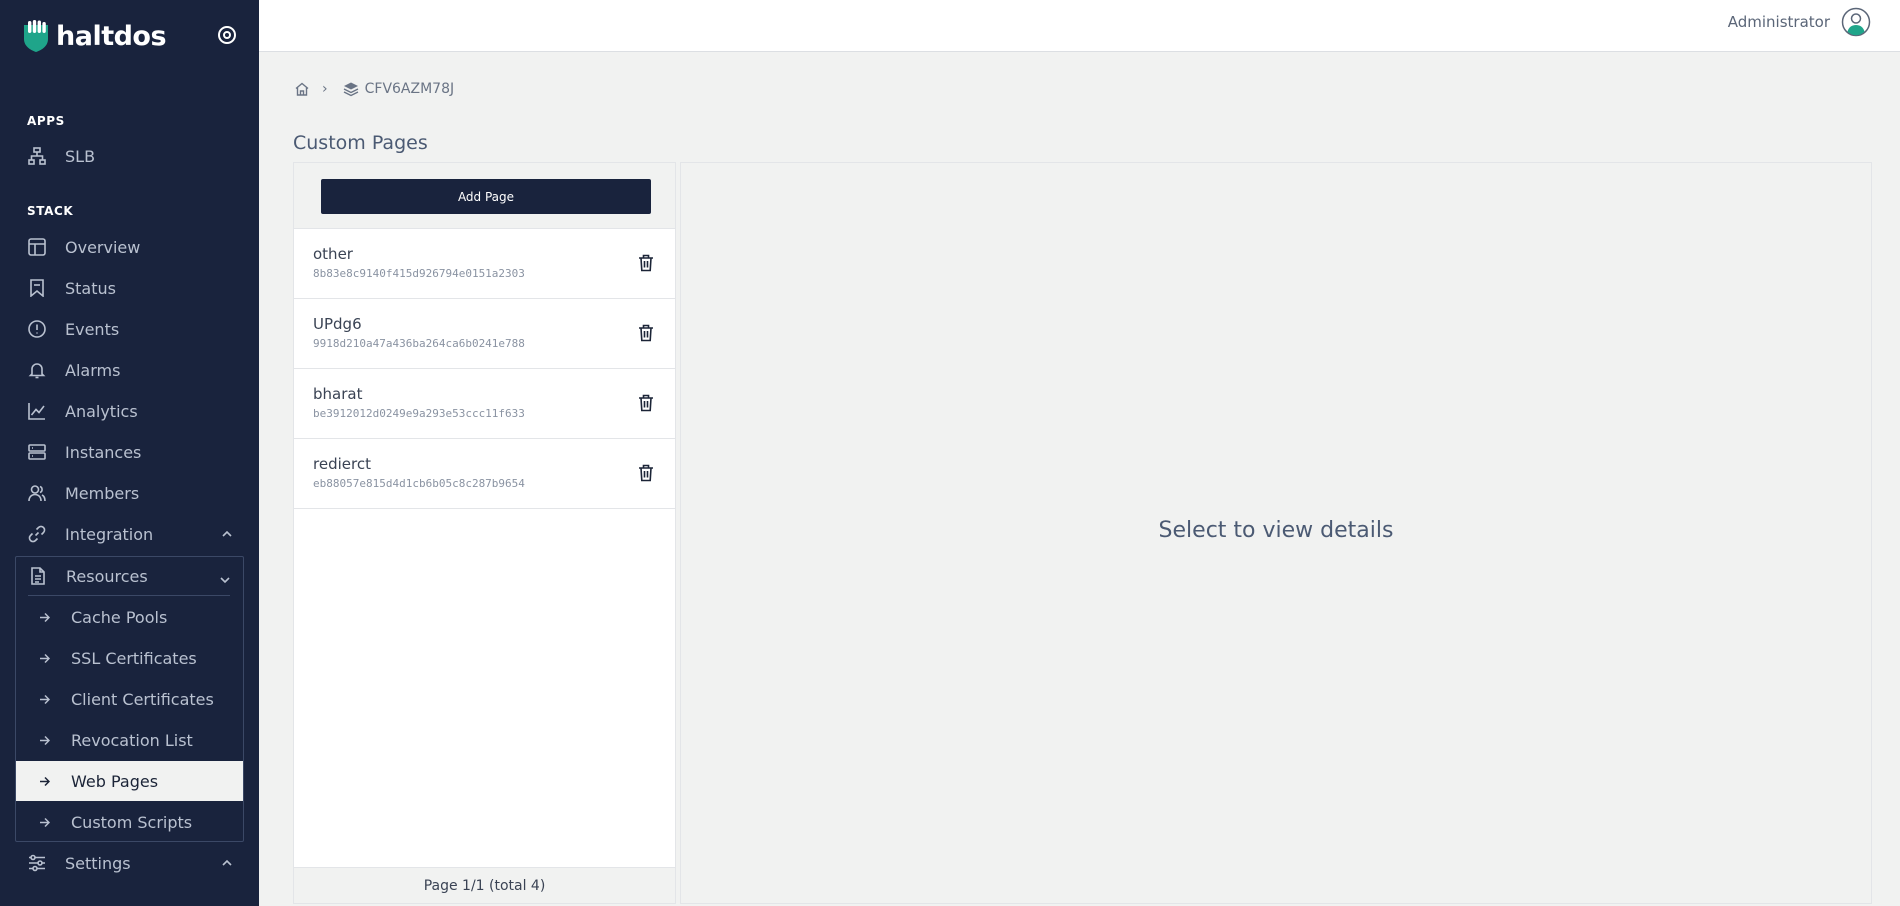 This screenshot has height=906, width=1900. Describe the element at coordinates (1779, 22) in the screenshot. I see `user-name: Administrator` at that location.